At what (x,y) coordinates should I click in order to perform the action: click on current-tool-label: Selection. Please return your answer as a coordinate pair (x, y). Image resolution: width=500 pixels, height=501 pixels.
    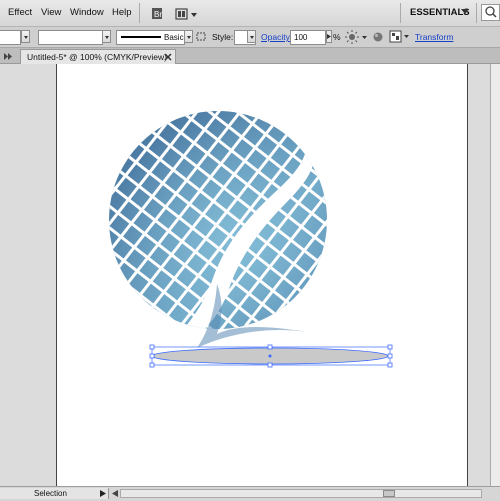
    Looking at the image, I should click on (50, 493).